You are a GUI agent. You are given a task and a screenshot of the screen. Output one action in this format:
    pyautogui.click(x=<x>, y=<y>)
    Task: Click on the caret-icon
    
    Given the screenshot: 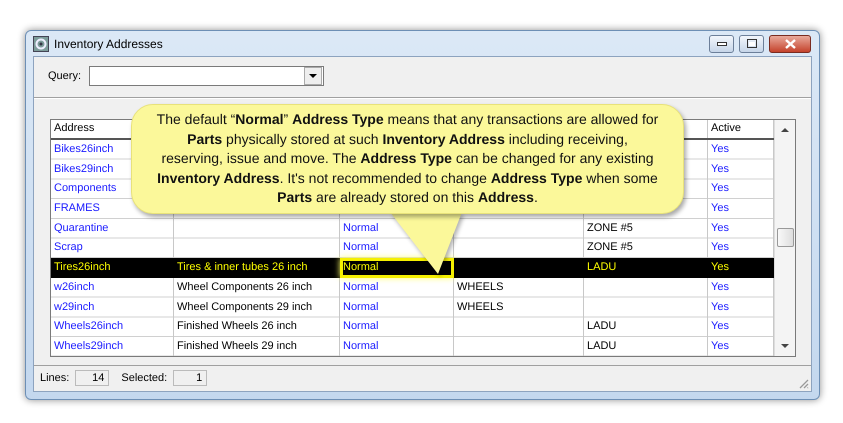 What is the action you would take?
    pyautogui.click(x=313, y=76)
    